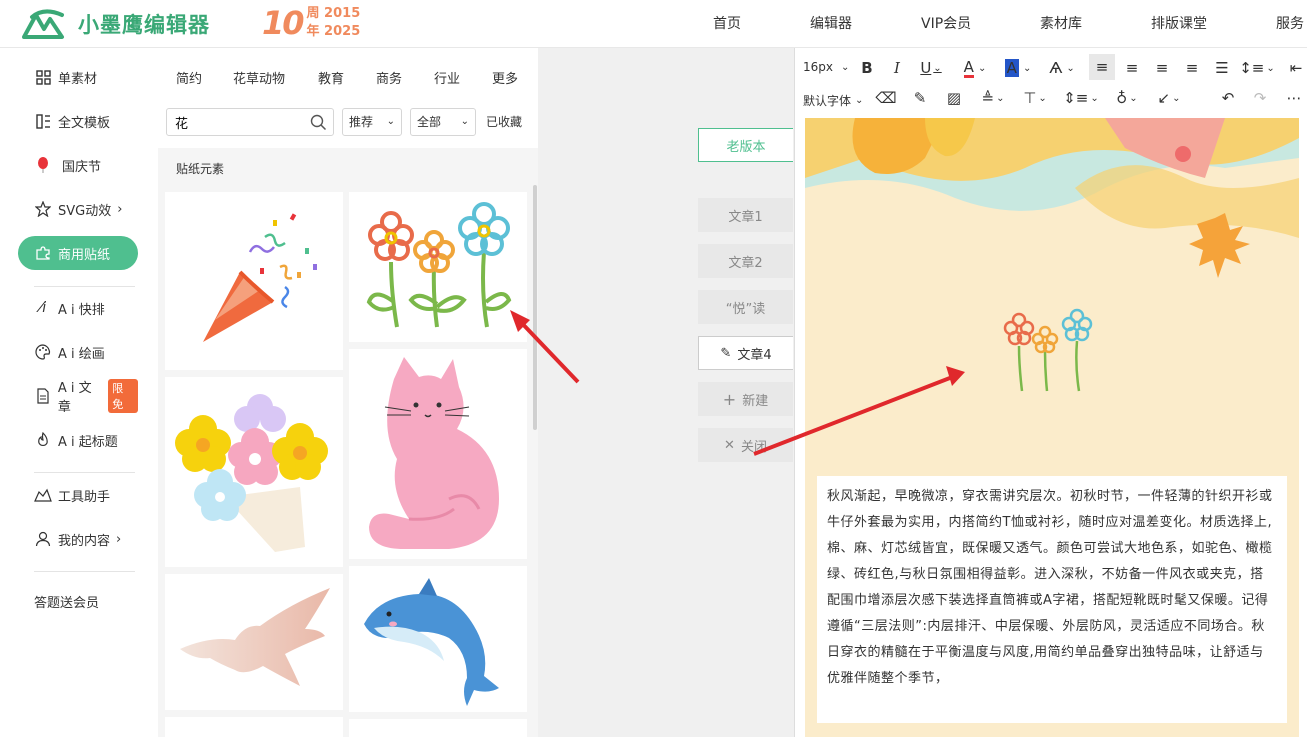  Describe the element at coordinates (318, 122) in the screenshot. I see `search-icon` at that location.